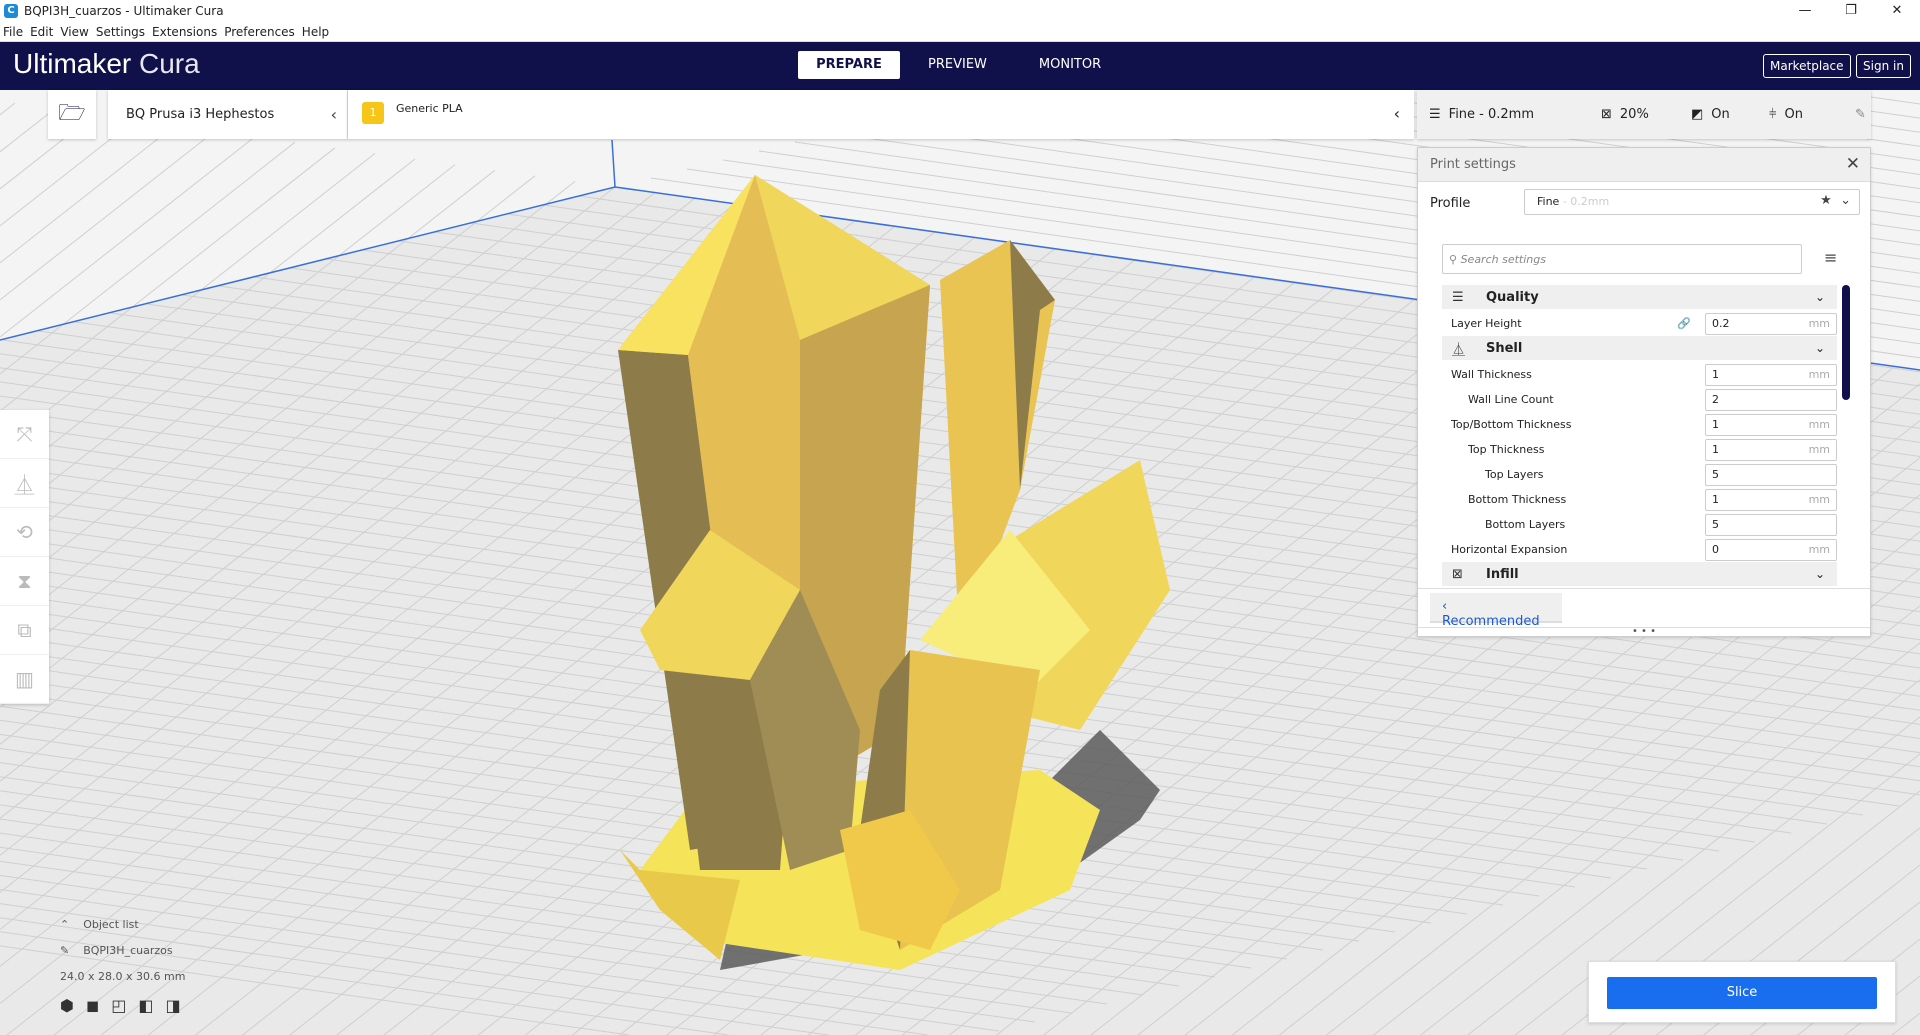 This screenshot has width=1920, height=1035. What do you see at coordinates (67, 1005) in the screenshot?
I see `view-3d-icon: ⬢` at bounding box center [67, 1005].